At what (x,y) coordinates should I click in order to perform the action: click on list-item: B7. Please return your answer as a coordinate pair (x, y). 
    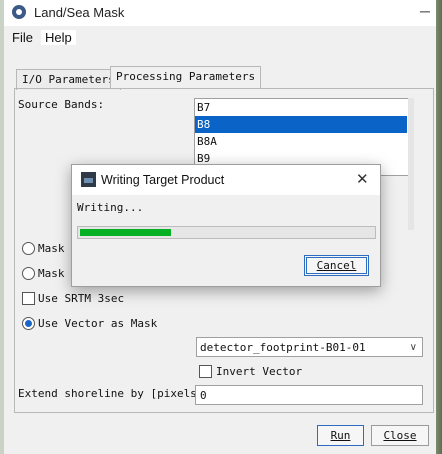
    Looking at the image, I should click on (301, 107).